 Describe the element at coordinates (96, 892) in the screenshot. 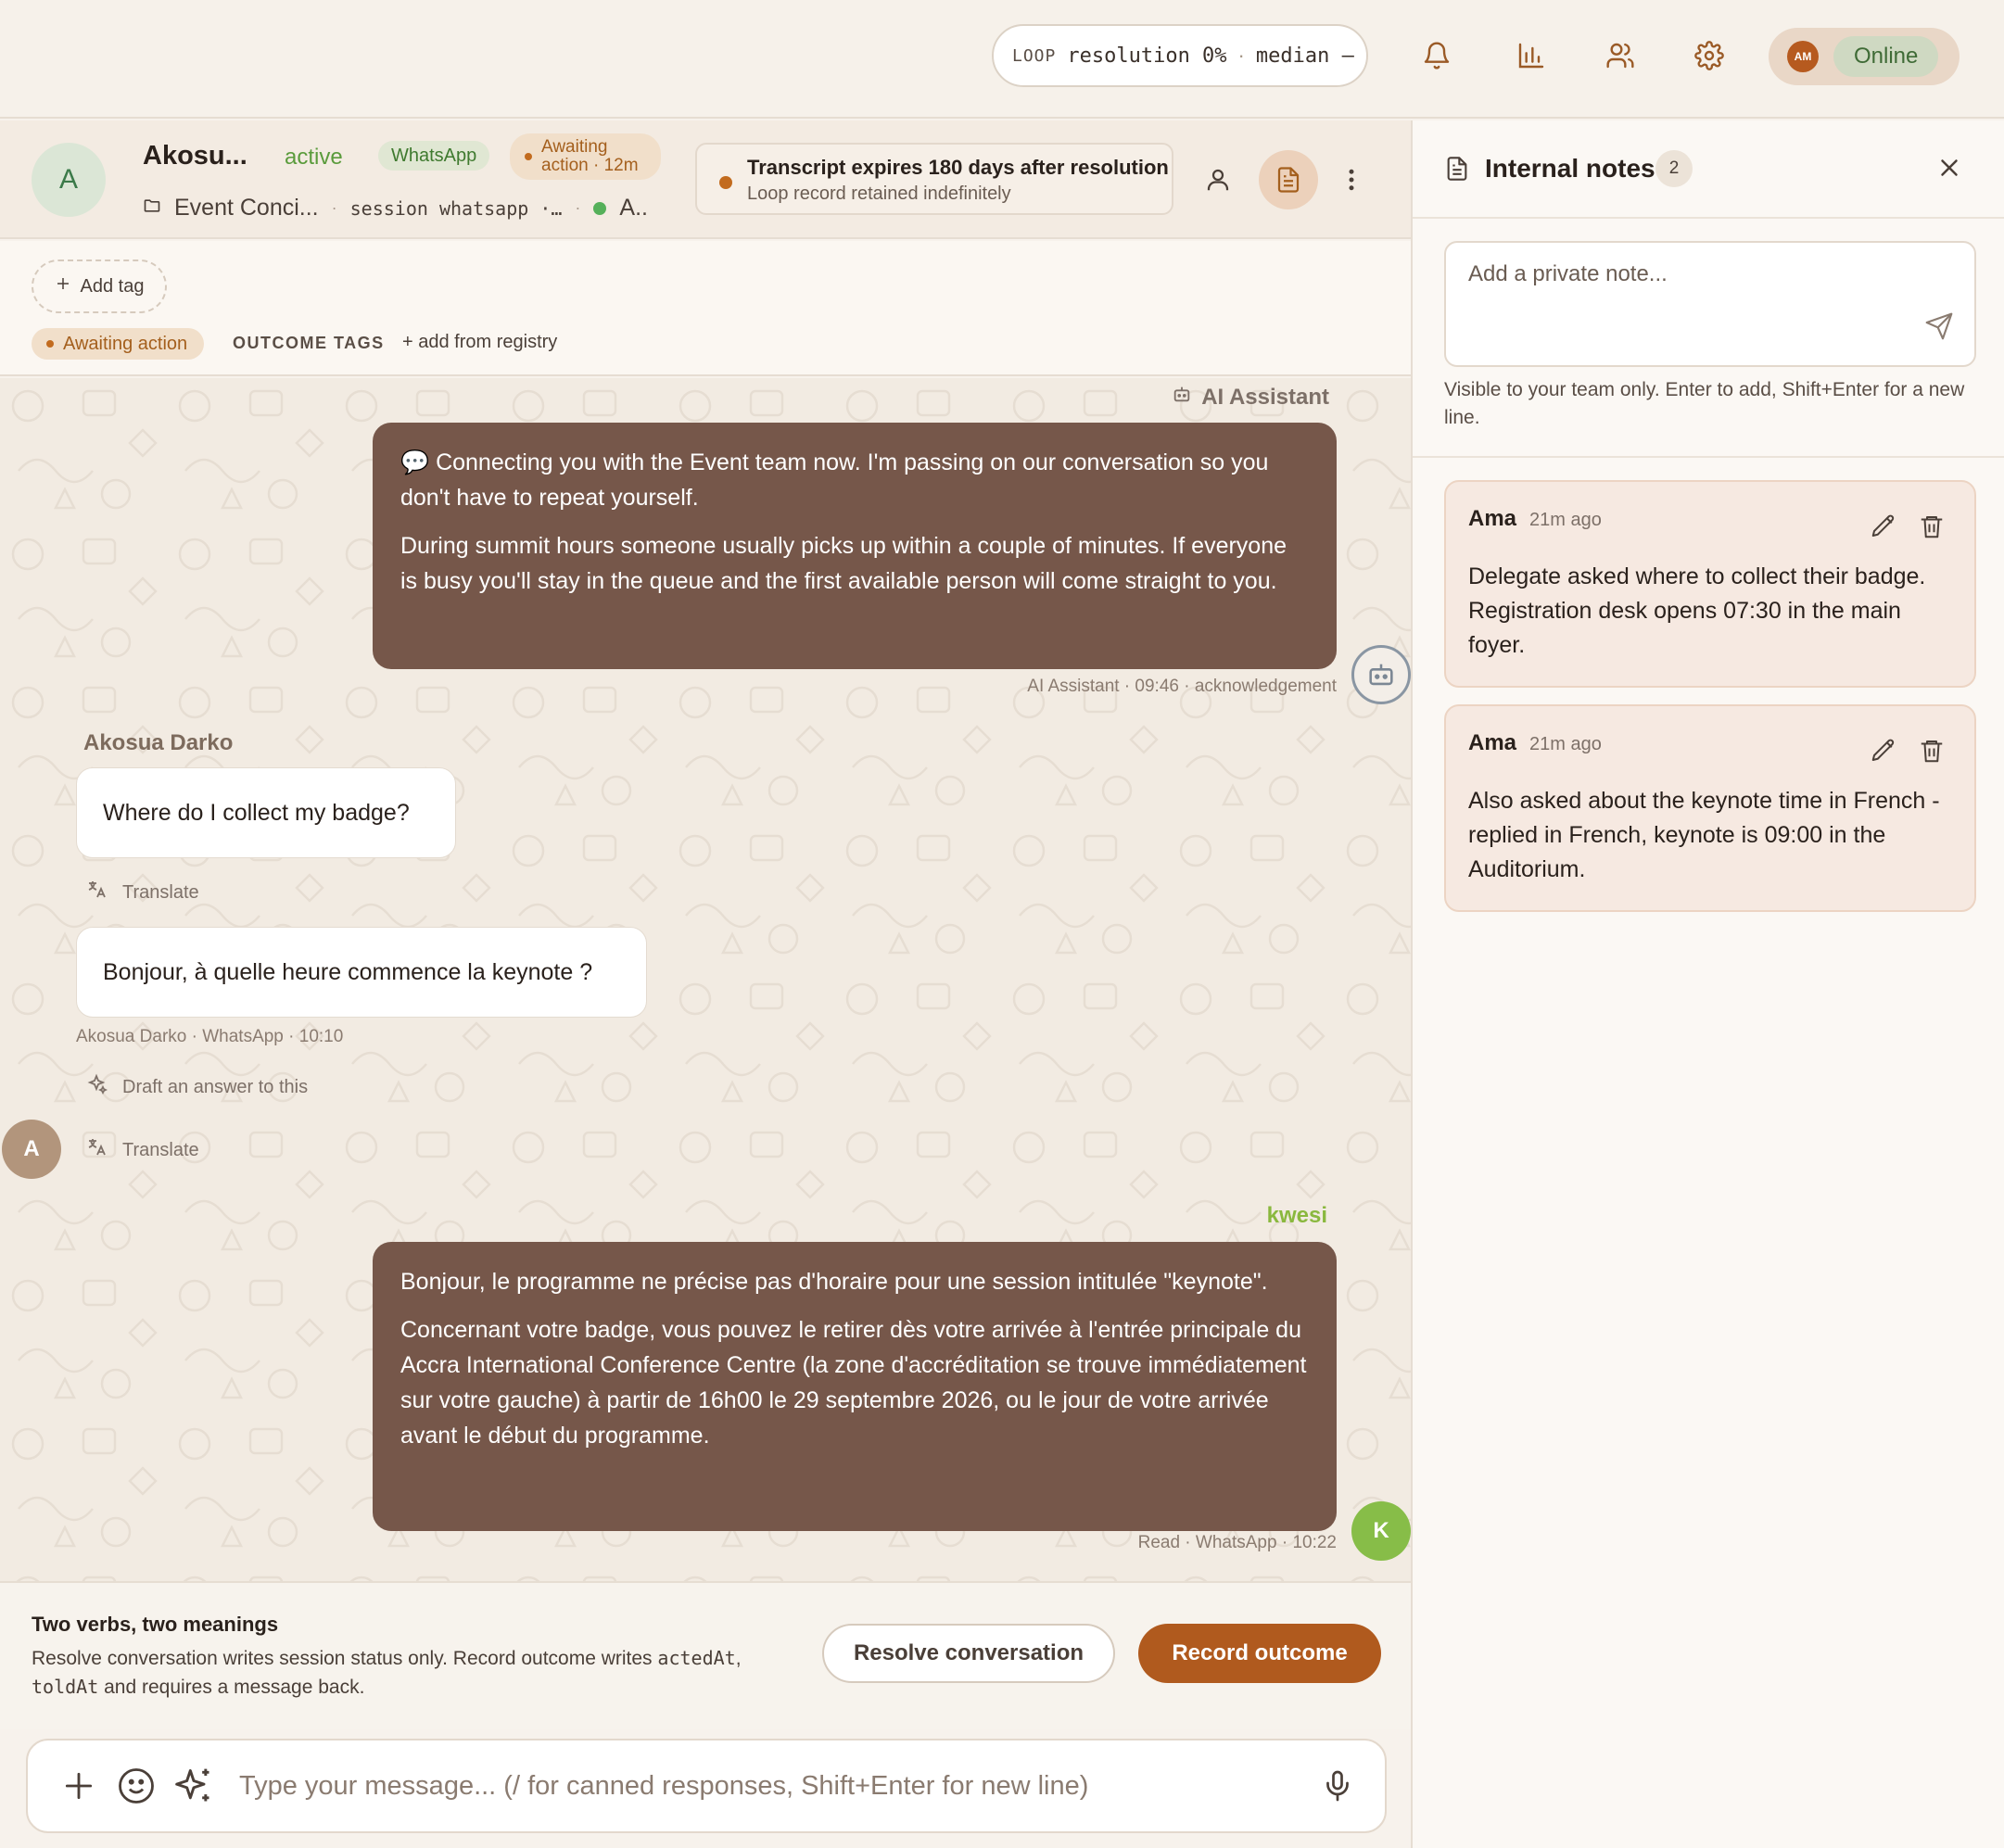

I see `translate-icon` at that location.